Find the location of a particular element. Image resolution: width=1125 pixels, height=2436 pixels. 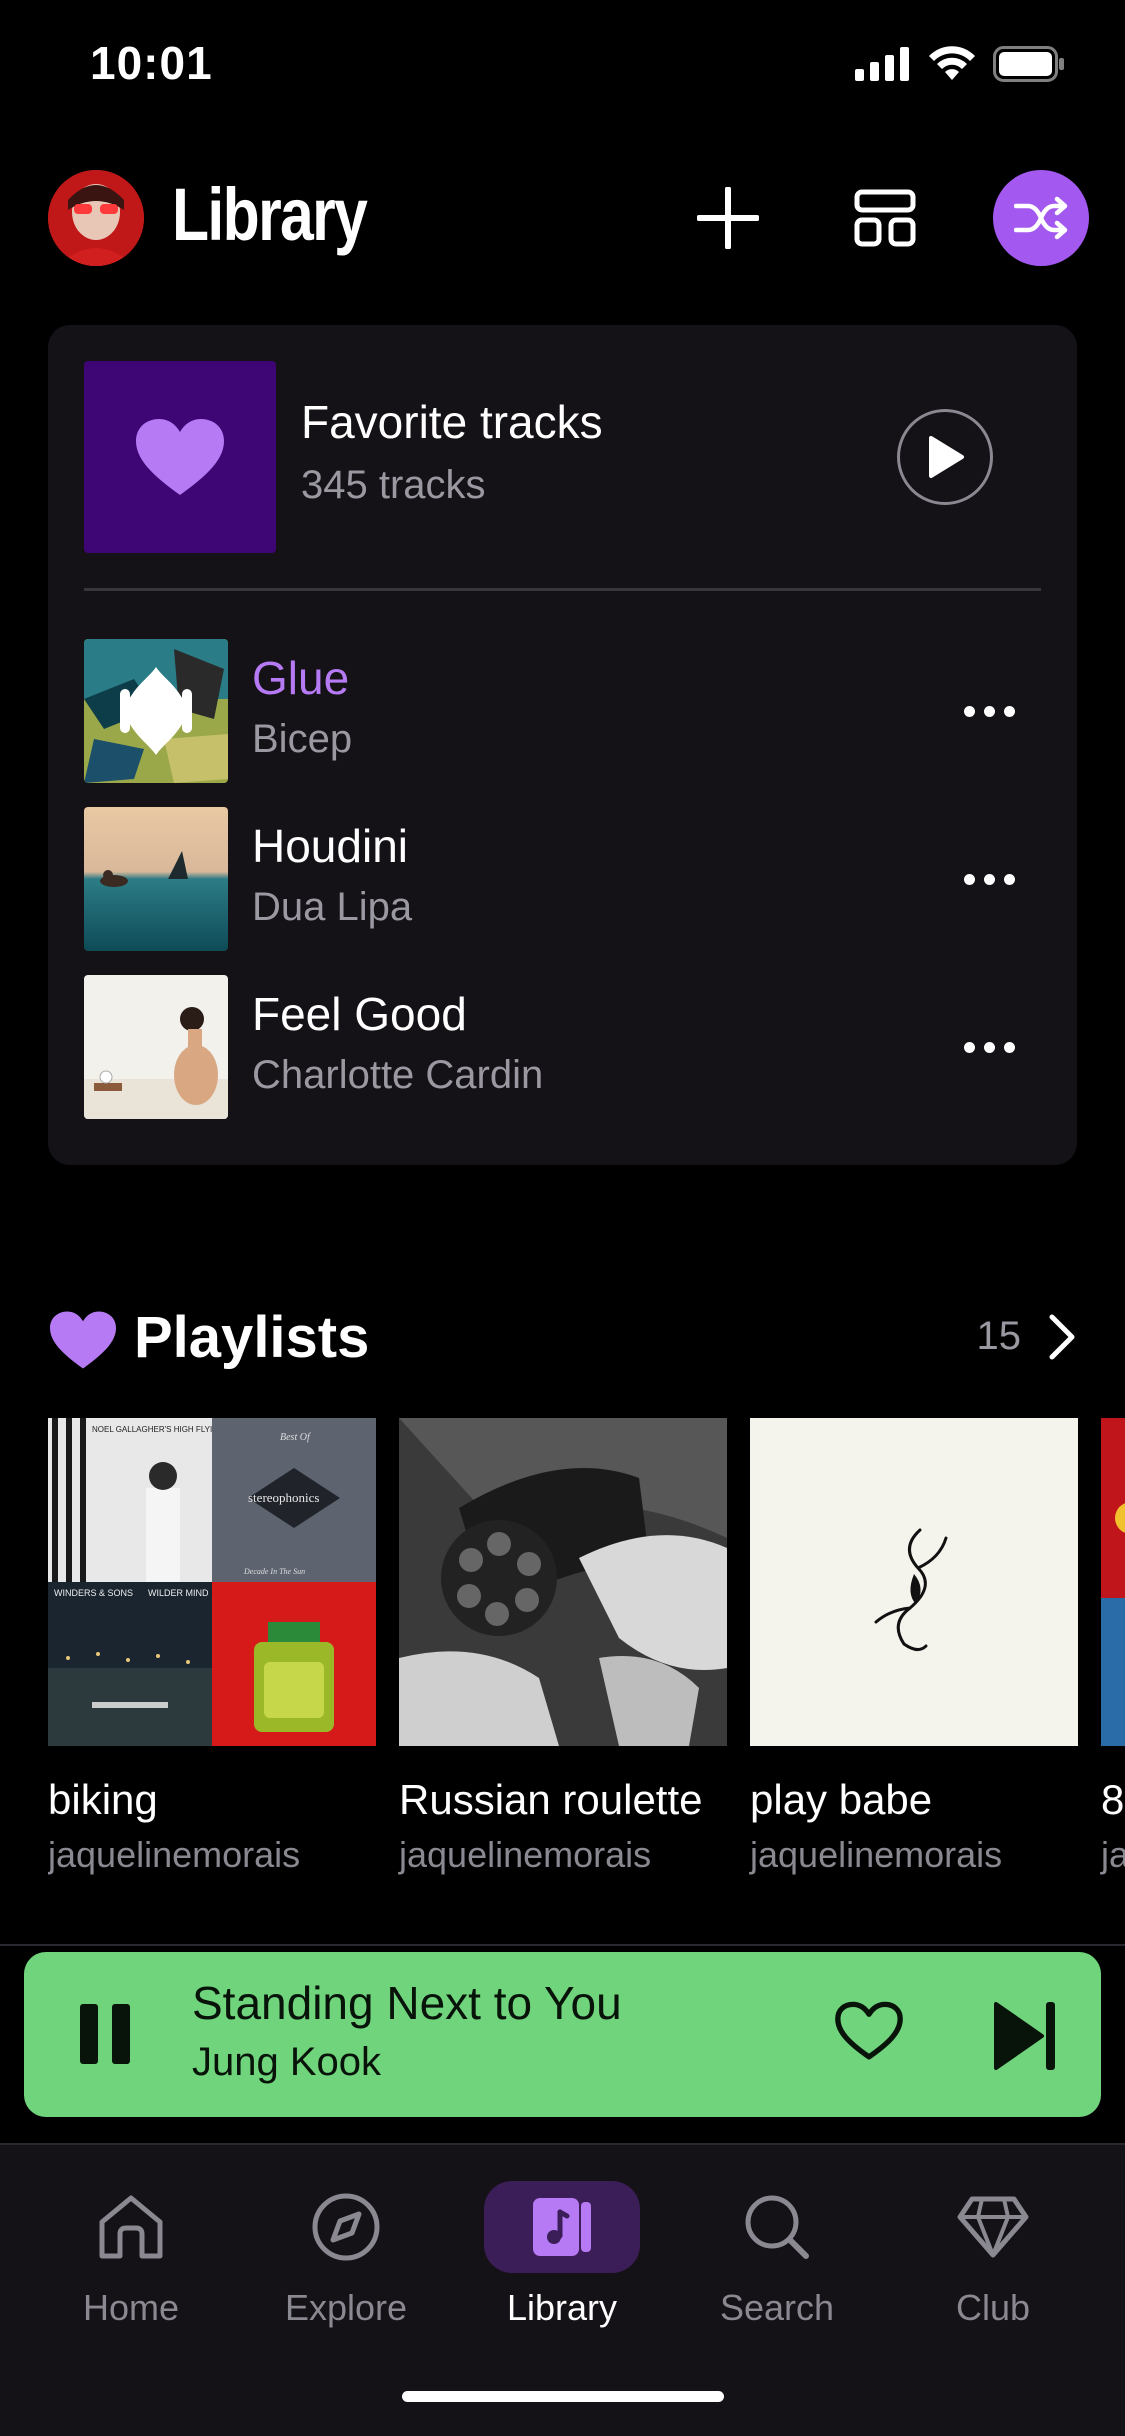

header: Library is located at coordinates (562, 215).